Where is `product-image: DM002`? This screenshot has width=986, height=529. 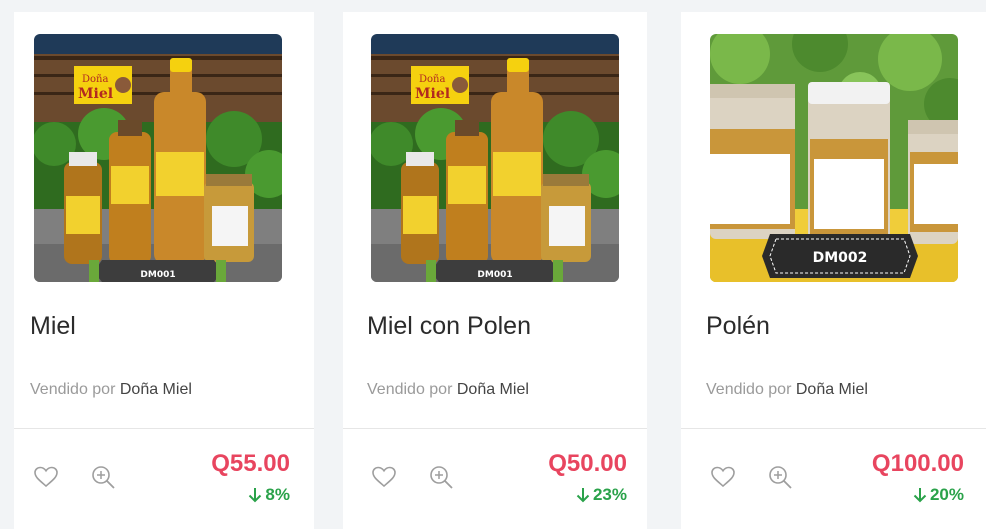 product-image: DM002 is located at coordinates (834, 158).